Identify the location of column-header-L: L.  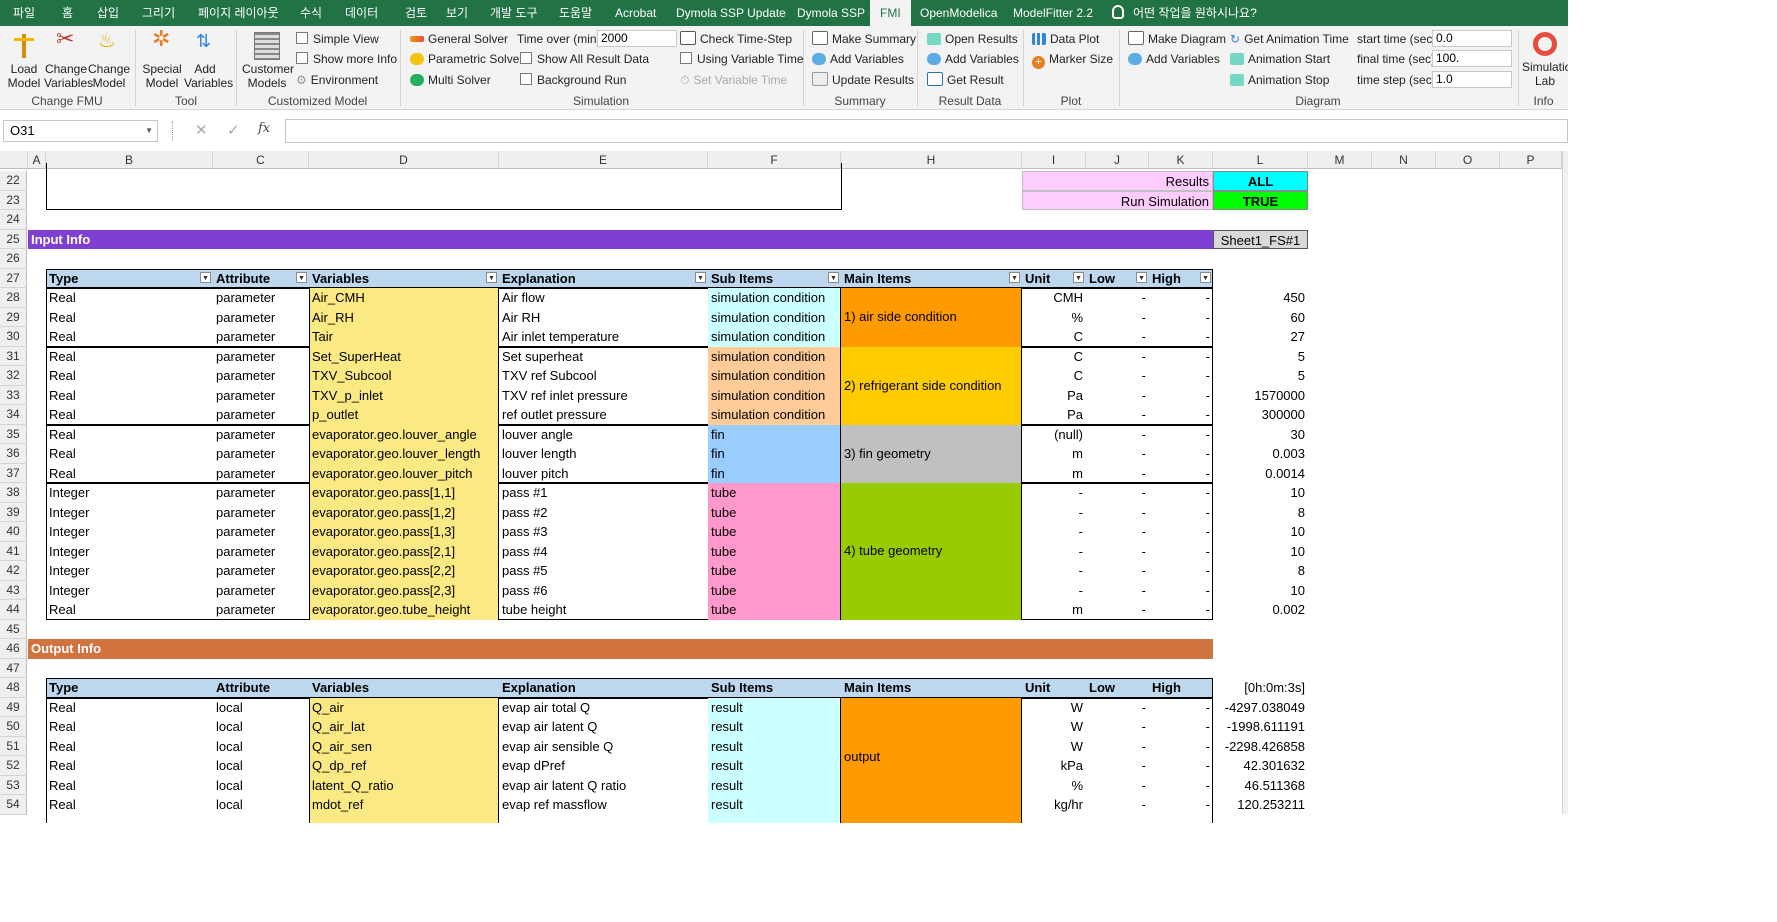
(1260, 160).